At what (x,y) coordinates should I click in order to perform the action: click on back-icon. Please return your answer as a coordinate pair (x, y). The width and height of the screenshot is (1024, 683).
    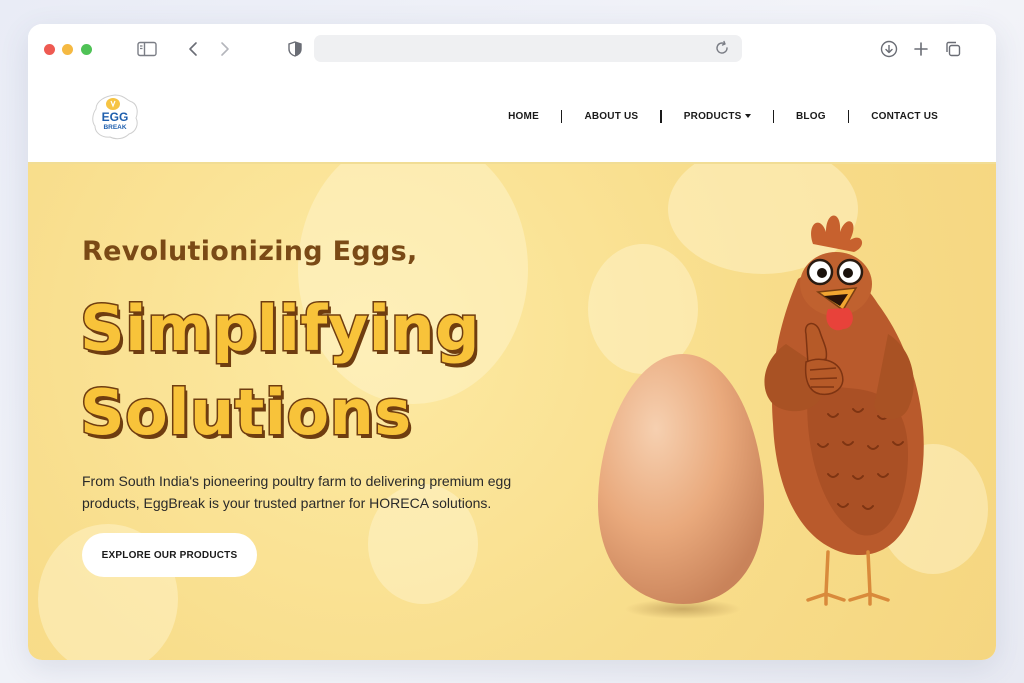
    Looking at the image, I should click on (193, 49).